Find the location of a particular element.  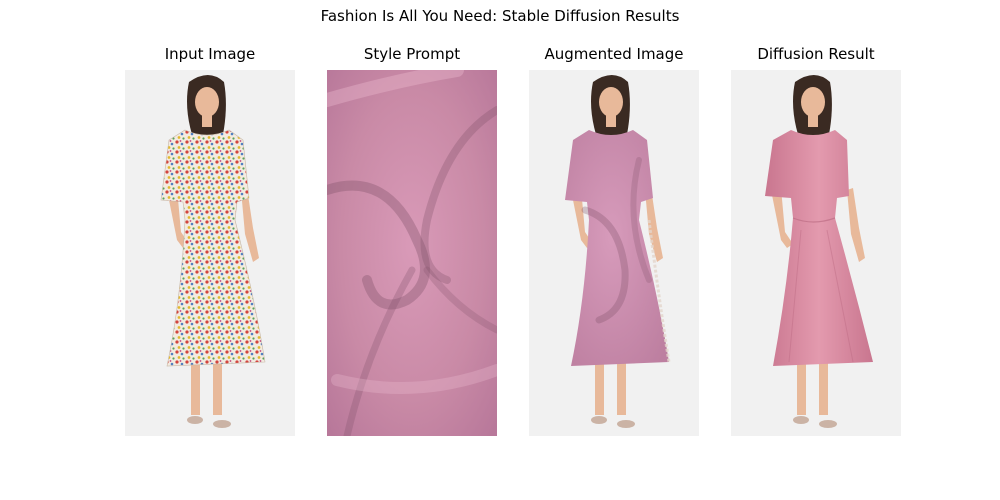

panel-input-image: Input Image is located at coordinates (210, 240).